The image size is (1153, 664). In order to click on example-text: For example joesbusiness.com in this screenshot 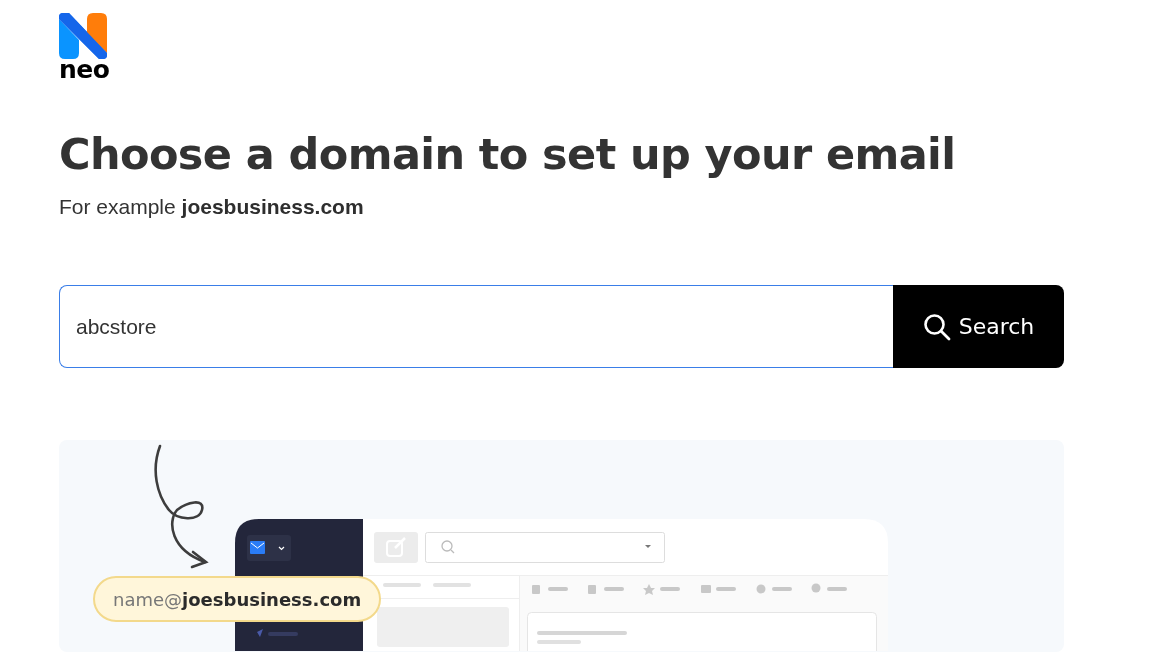, I will do `click(212, 207)`.